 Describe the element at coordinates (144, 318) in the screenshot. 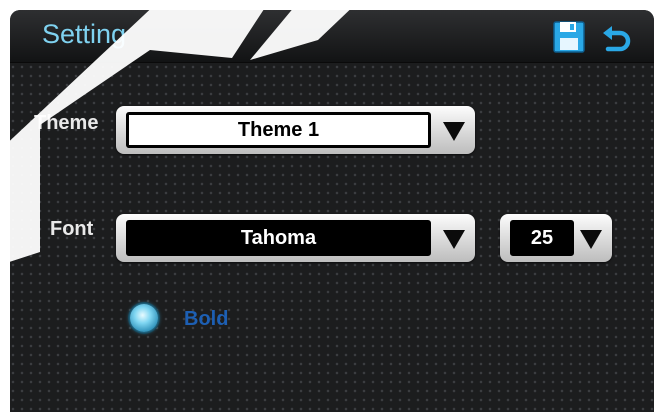

I see `bold-radio-button` at that location.